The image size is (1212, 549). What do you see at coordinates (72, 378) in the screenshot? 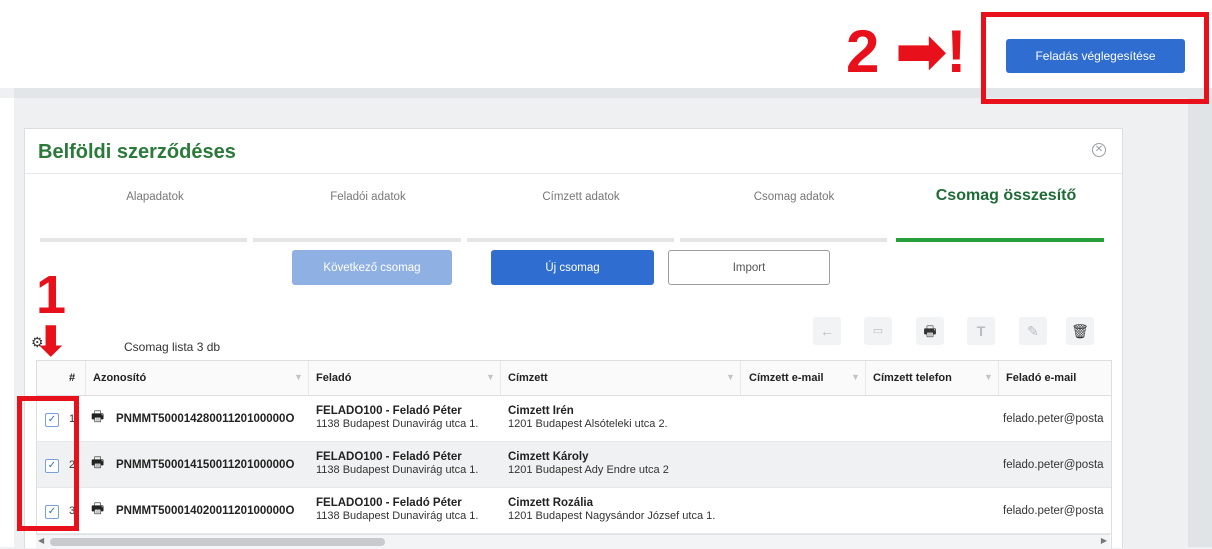
I see `col-number: #` at bounding box center [72, 378].